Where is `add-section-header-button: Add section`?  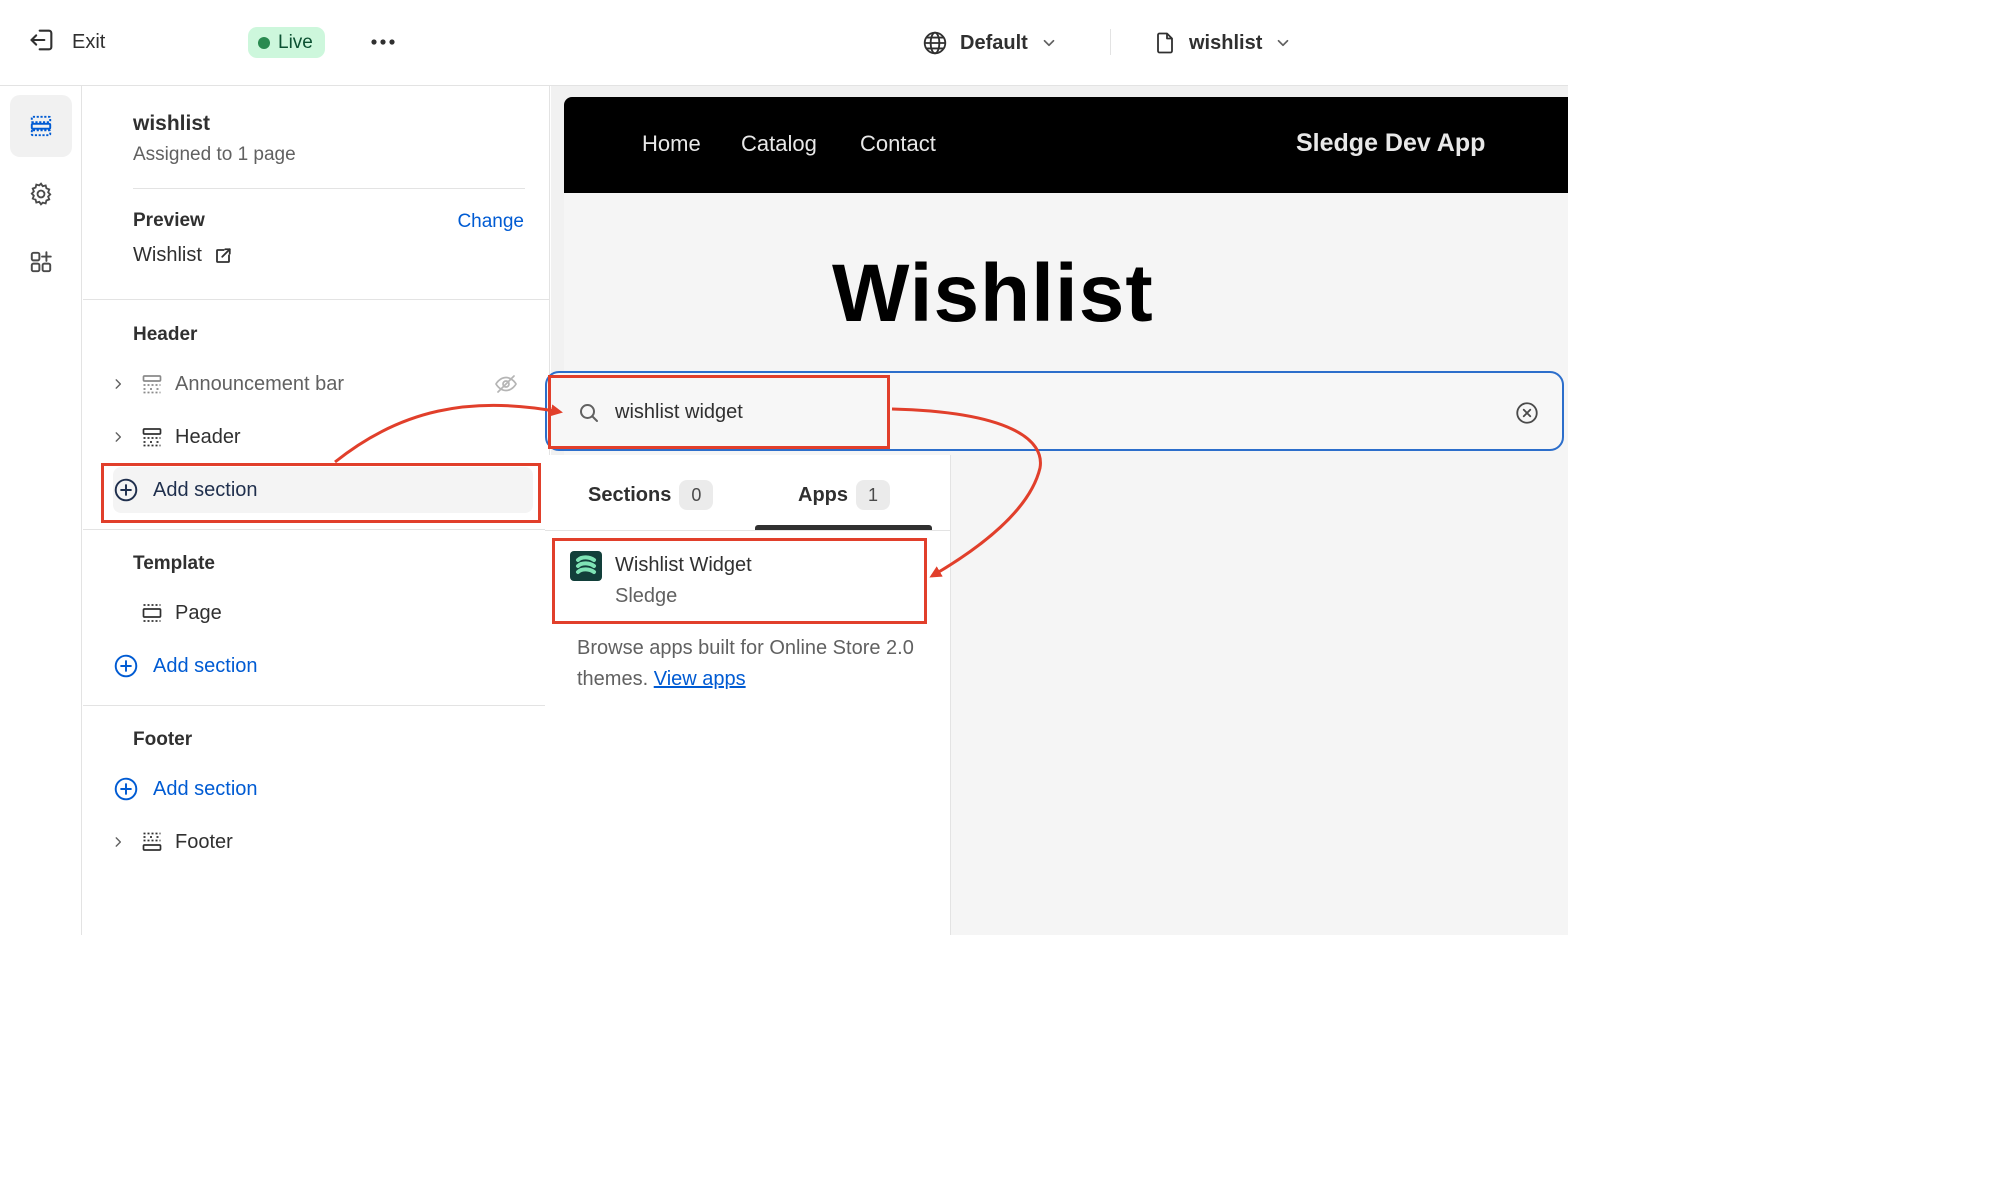
add-section-header-button: Add section is located at coordinates (323, 490).